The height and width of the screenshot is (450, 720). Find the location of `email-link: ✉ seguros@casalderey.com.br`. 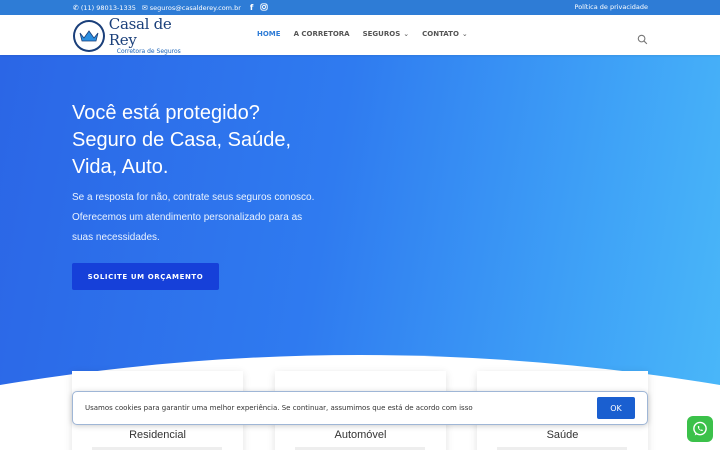

email-link: ✉ seguros@casalderey.com.br is located at coordinates (191, 8).